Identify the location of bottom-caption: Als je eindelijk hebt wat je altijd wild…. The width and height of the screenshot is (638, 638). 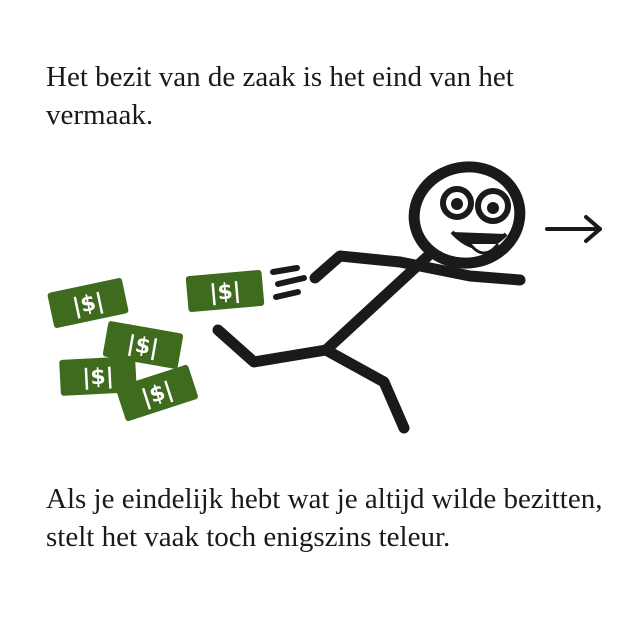
(324, 518).